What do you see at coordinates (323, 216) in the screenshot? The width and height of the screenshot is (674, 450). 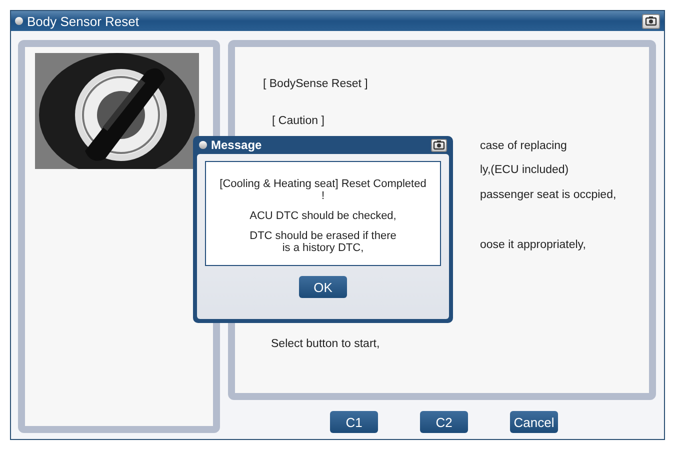 I see `message-text: ACU DTC should be checked,` at bounding box center [323, 216].